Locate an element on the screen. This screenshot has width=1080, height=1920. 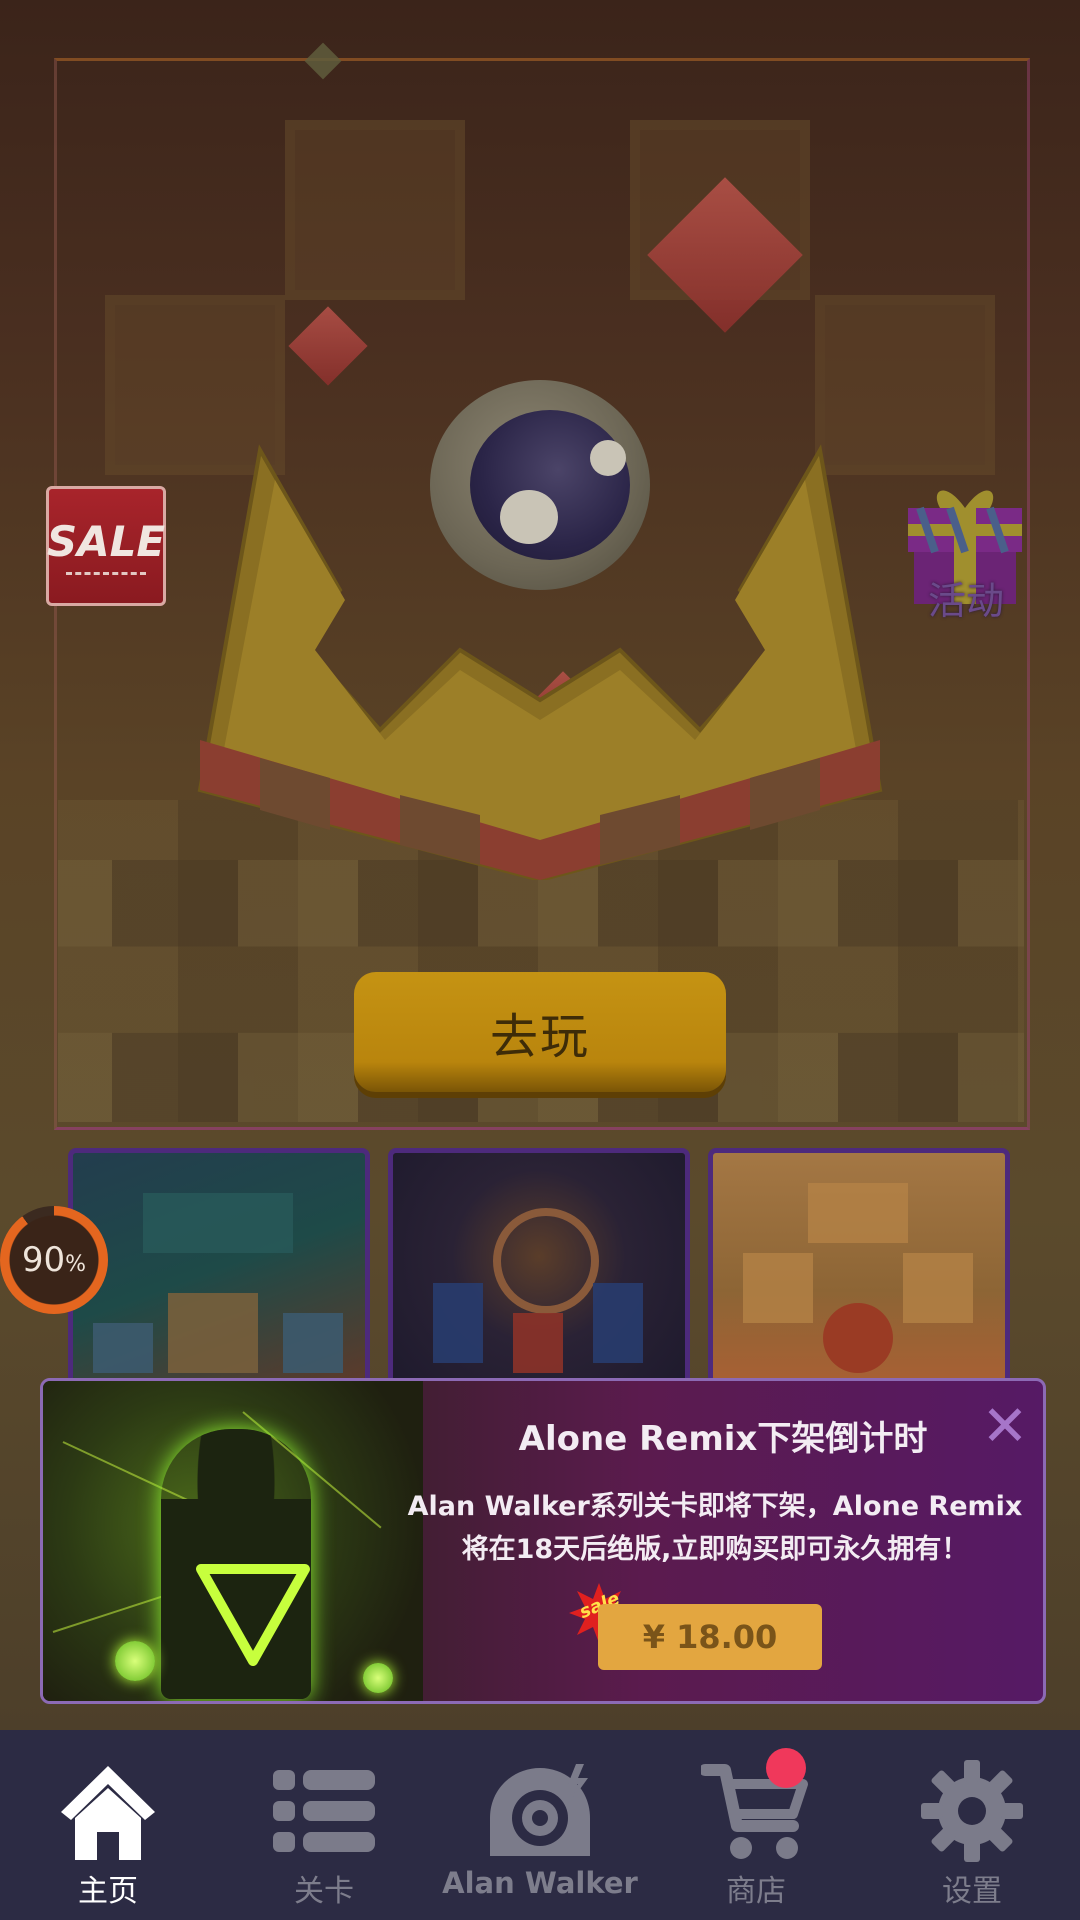
thumb-character is located at coordinates (213, 1333).